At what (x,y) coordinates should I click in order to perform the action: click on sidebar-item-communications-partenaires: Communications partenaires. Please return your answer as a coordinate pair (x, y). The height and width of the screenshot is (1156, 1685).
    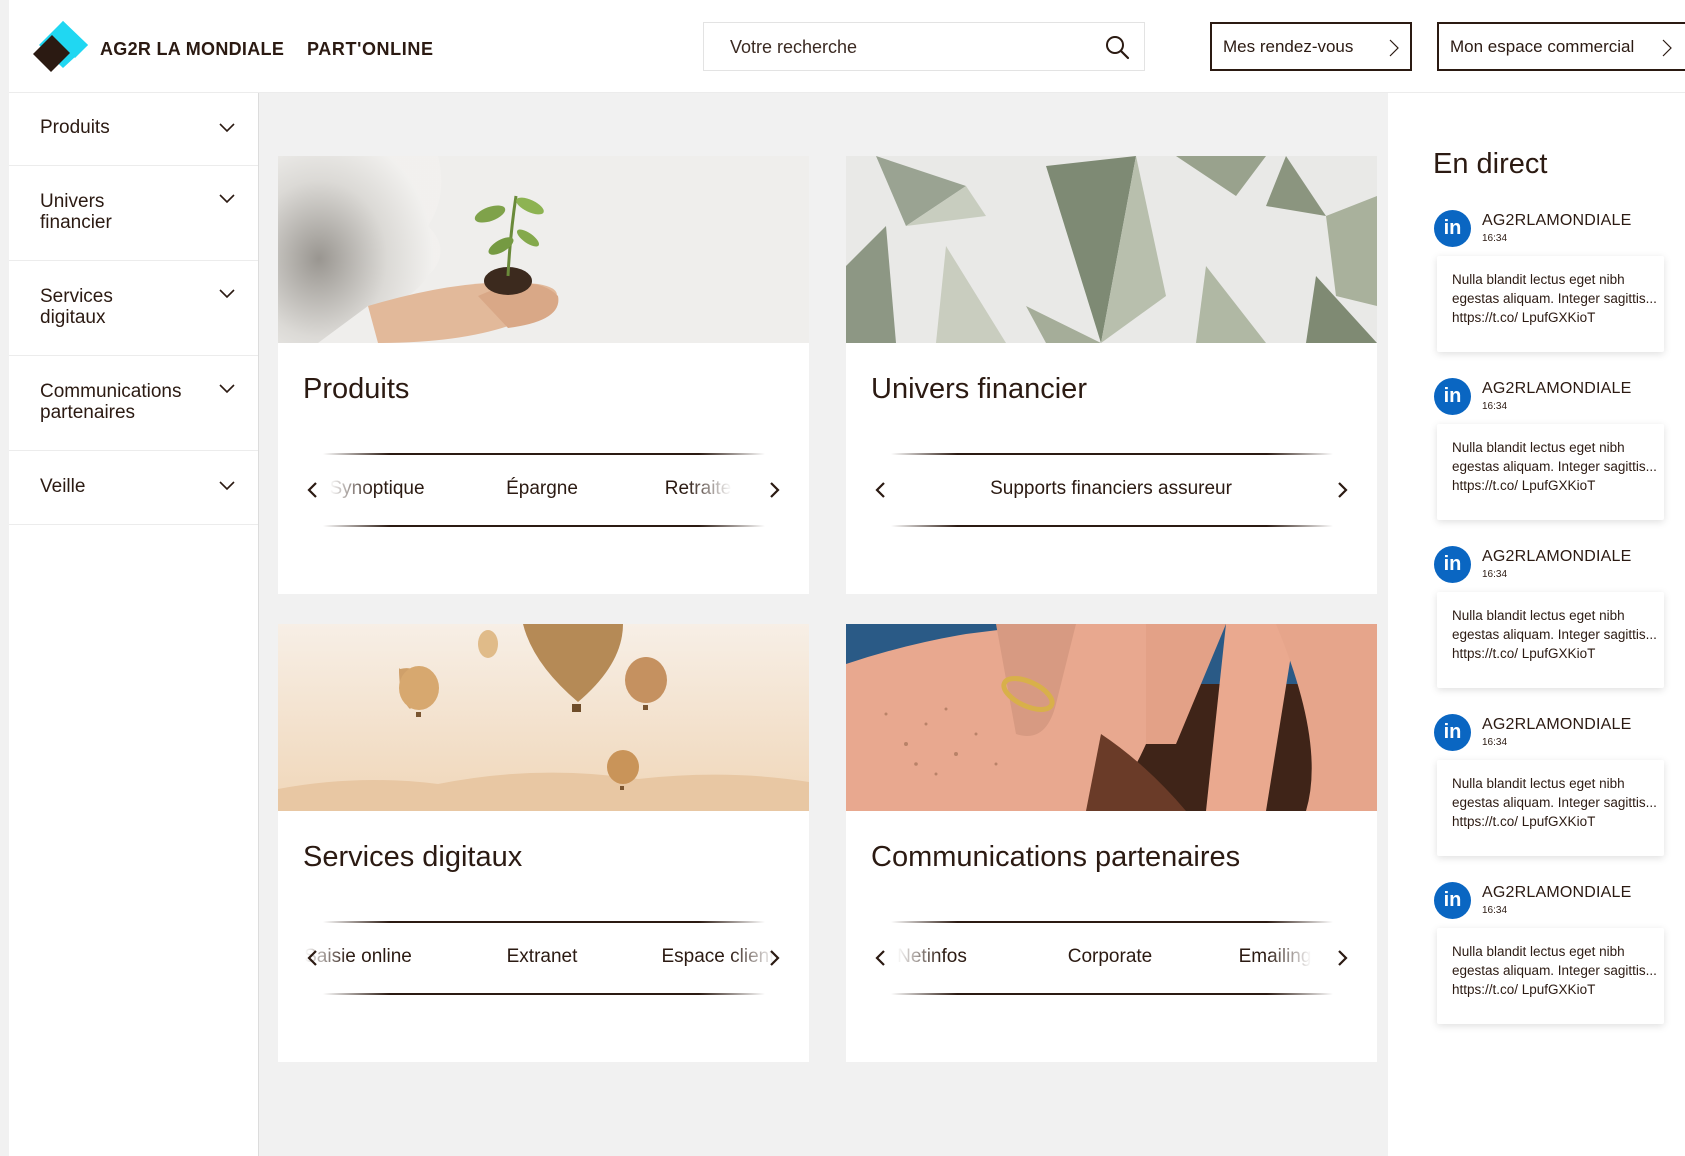
    Looking at the image, I should click on (133, 403).